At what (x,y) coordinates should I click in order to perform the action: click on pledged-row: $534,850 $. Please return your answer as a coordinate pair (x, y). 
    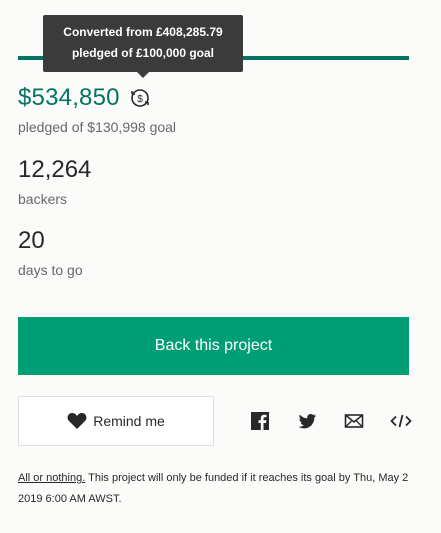
    Looking at the image, I should click on (85, 98).